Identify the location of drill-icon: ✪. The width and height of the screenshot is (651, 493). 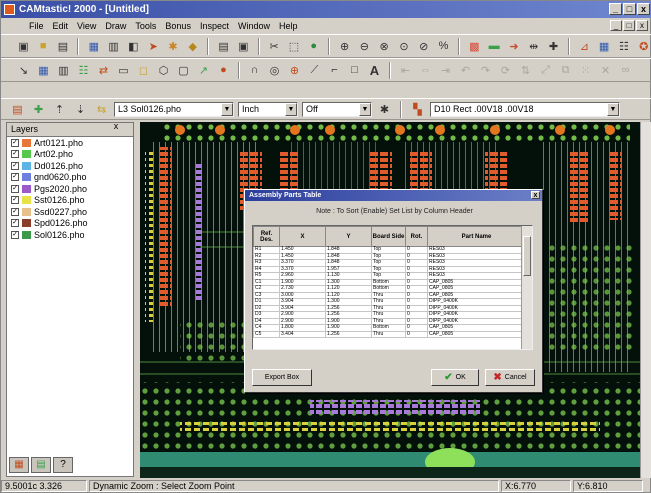
(643, 46).